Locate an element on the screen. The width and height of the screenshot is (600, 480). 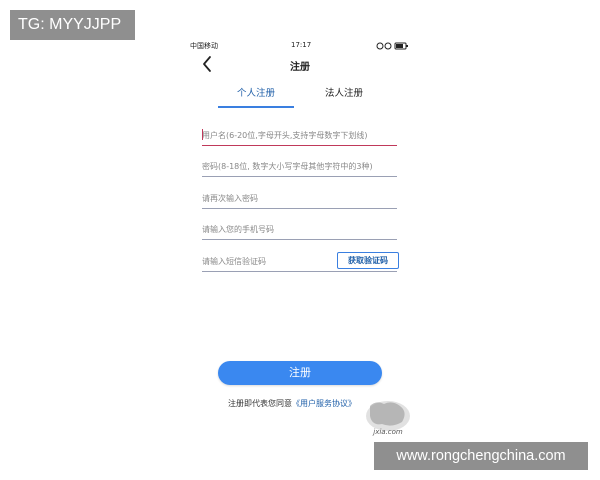
tab-personal-label: 个人注册 is located at coordinates (255, 93).